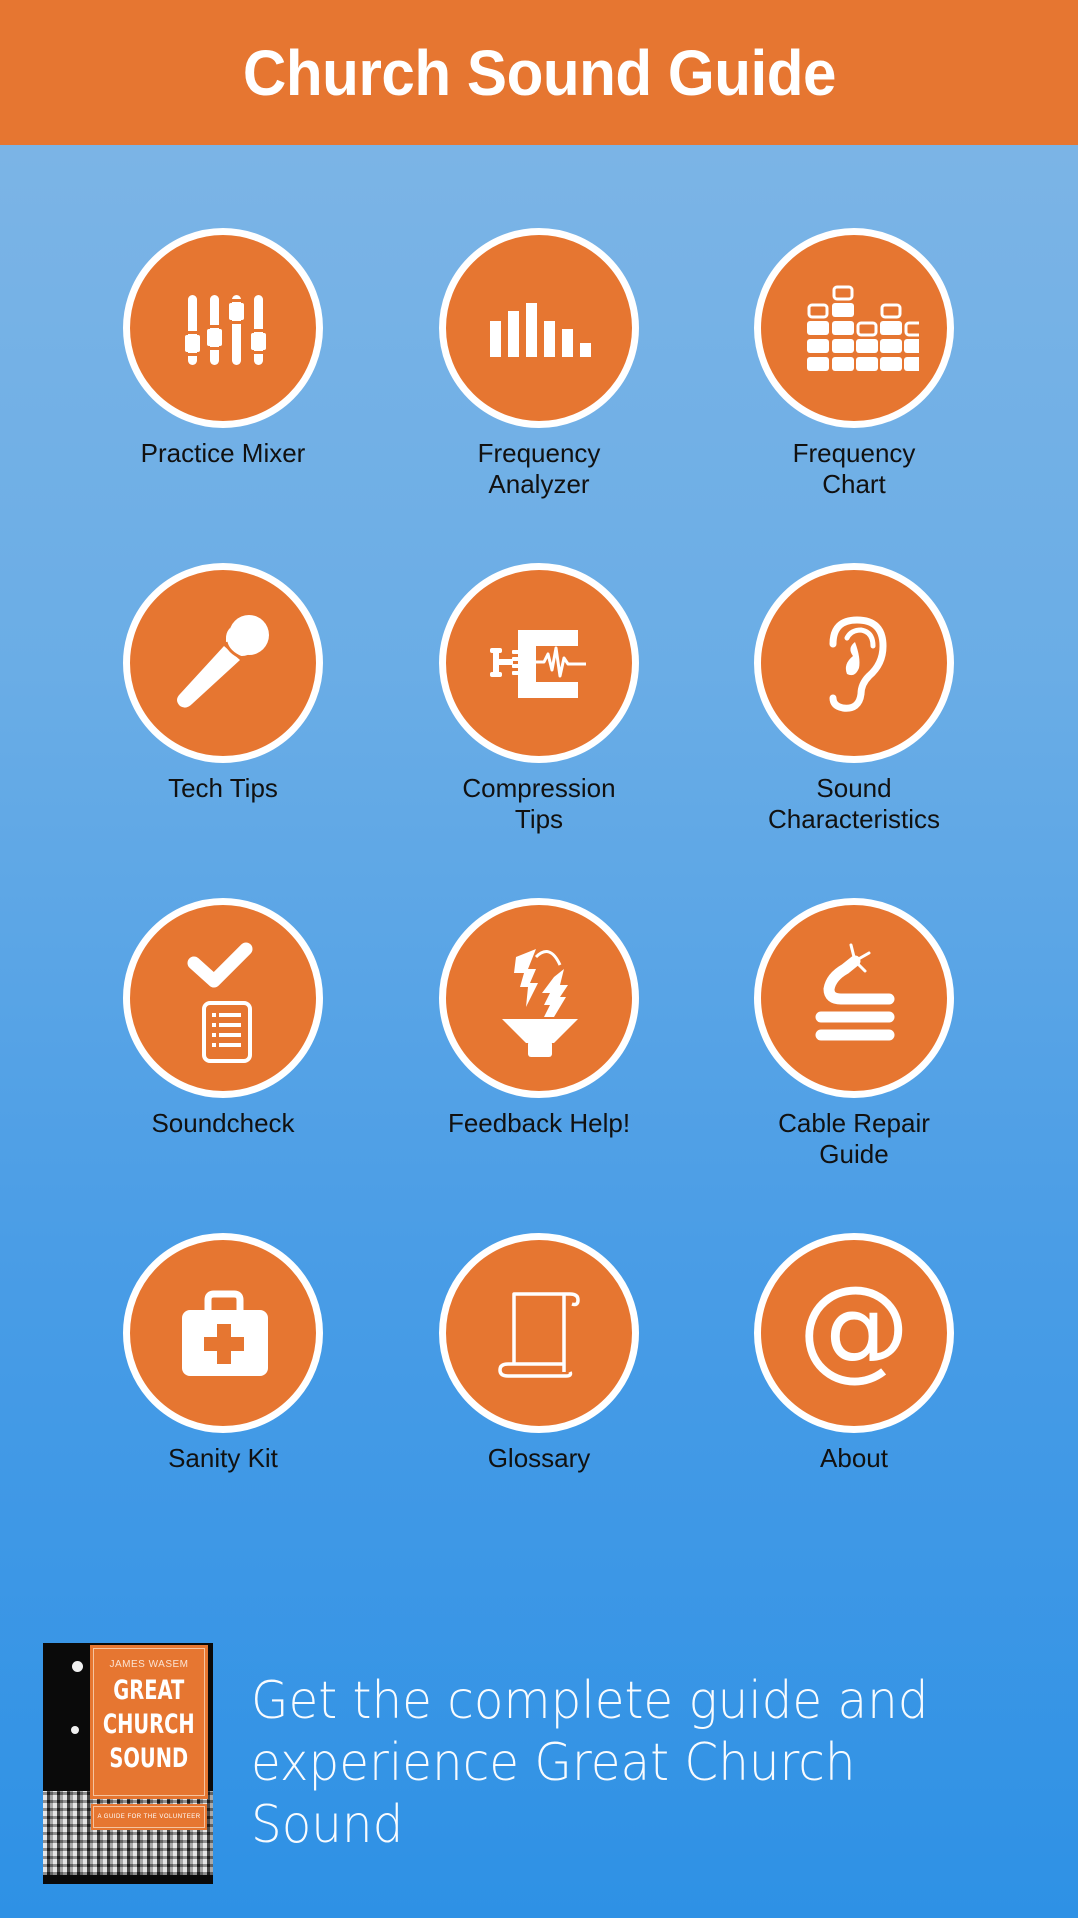  I want to click on app-header: Church Sound Guide, so click(539, 72).